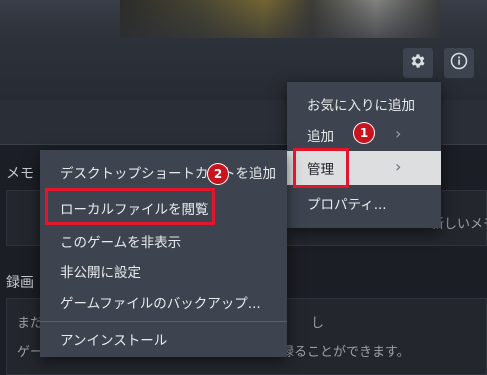 This screenshot has height=375, width=487. What do you see at coordinates (100, 272) in the screenshot?
I see `menu-item-label: 非公開に設定` at bounding box center [100, 272].